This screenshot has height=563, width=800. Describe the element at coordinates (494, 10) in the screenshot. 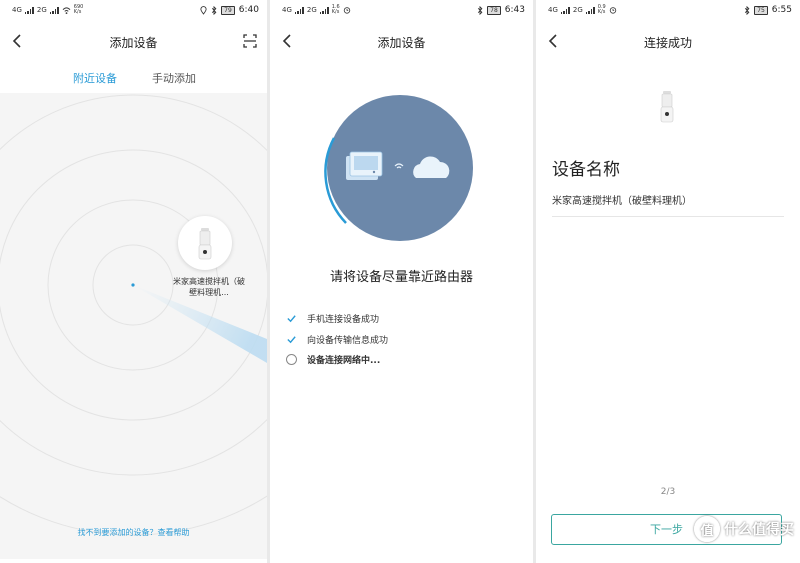

I see `battery-icon: 78` at that location.